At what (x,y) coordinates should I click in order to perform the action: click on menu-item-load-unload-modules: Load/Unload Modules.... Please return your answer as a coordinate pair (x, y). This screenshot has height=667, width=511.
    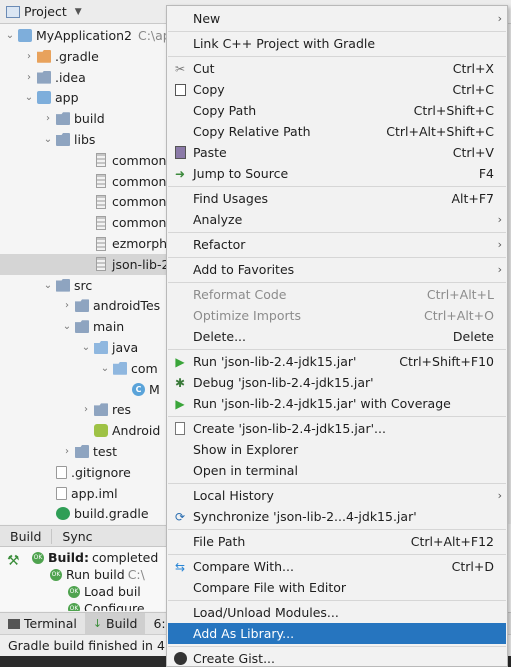
    Looking at the image, I should click on (337, 612).